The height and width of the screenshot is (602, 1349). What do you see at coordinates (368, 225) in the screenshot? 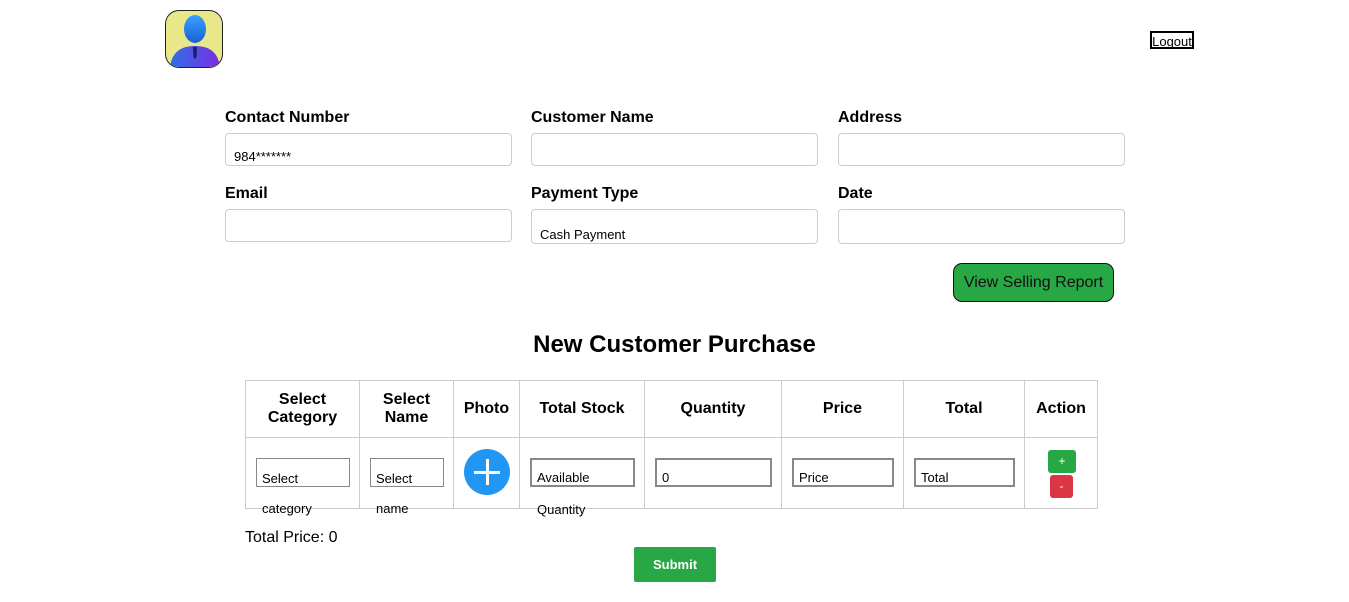
I see `email-field` at bounding box center [368, 225].